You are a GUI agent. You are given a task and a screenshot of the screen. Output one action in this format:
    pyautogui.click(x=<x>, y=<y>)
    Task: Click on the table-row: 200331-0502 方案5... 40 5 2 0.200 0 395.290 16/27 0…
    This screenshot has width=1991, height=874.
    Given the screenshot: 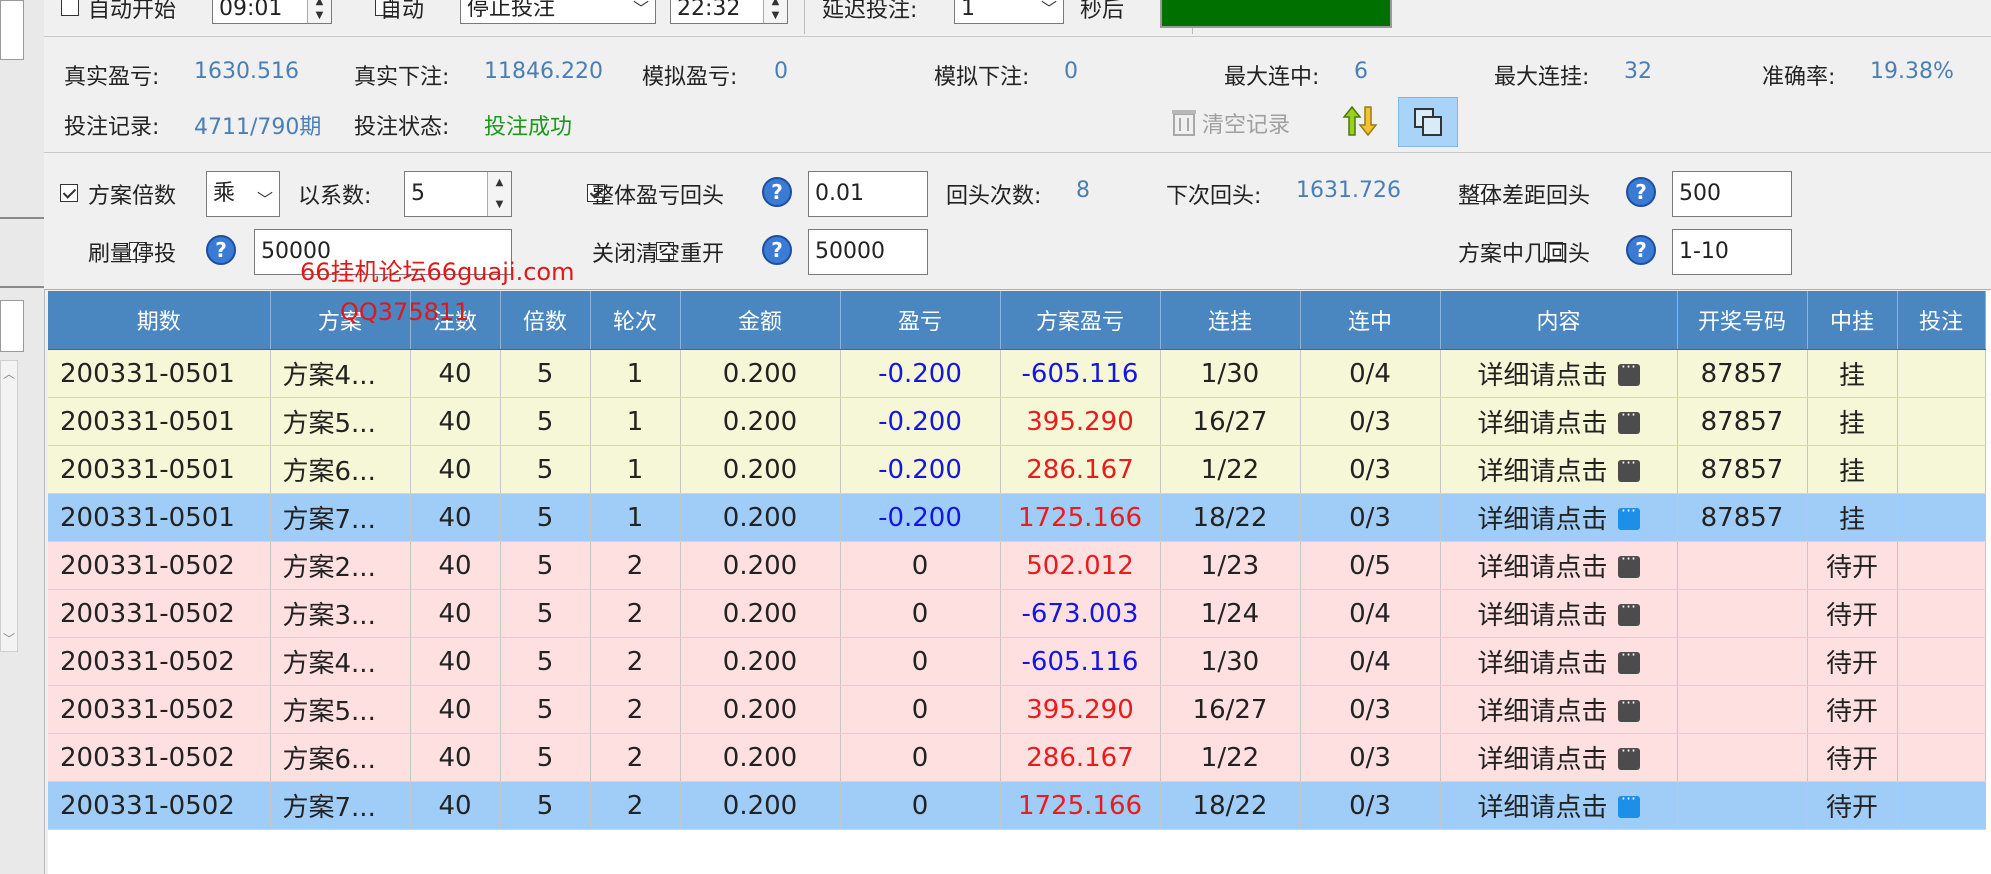 What is the action you would take?
    pyautogui.click(x=1017, y=709)
    